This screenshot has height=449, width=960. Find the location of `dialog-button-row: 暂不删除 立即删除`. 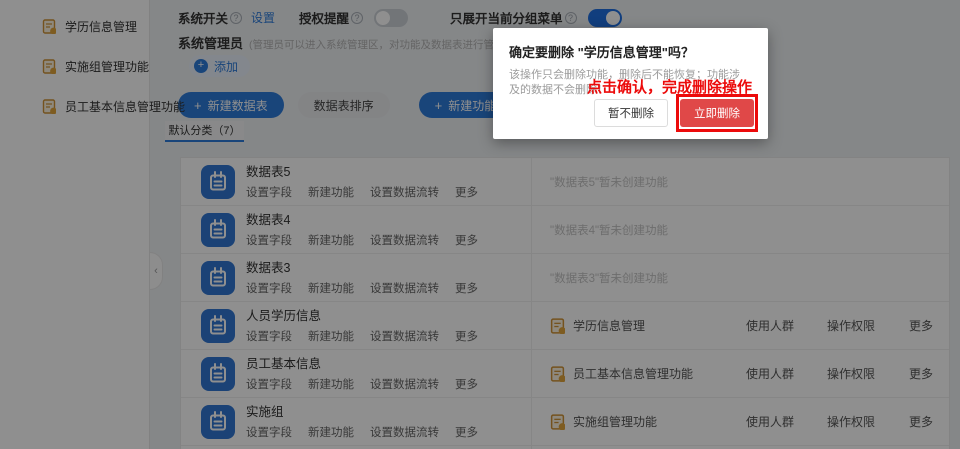

dialog-button-row: 暂不删除 立即删除 is located at coordinates (676, 113).